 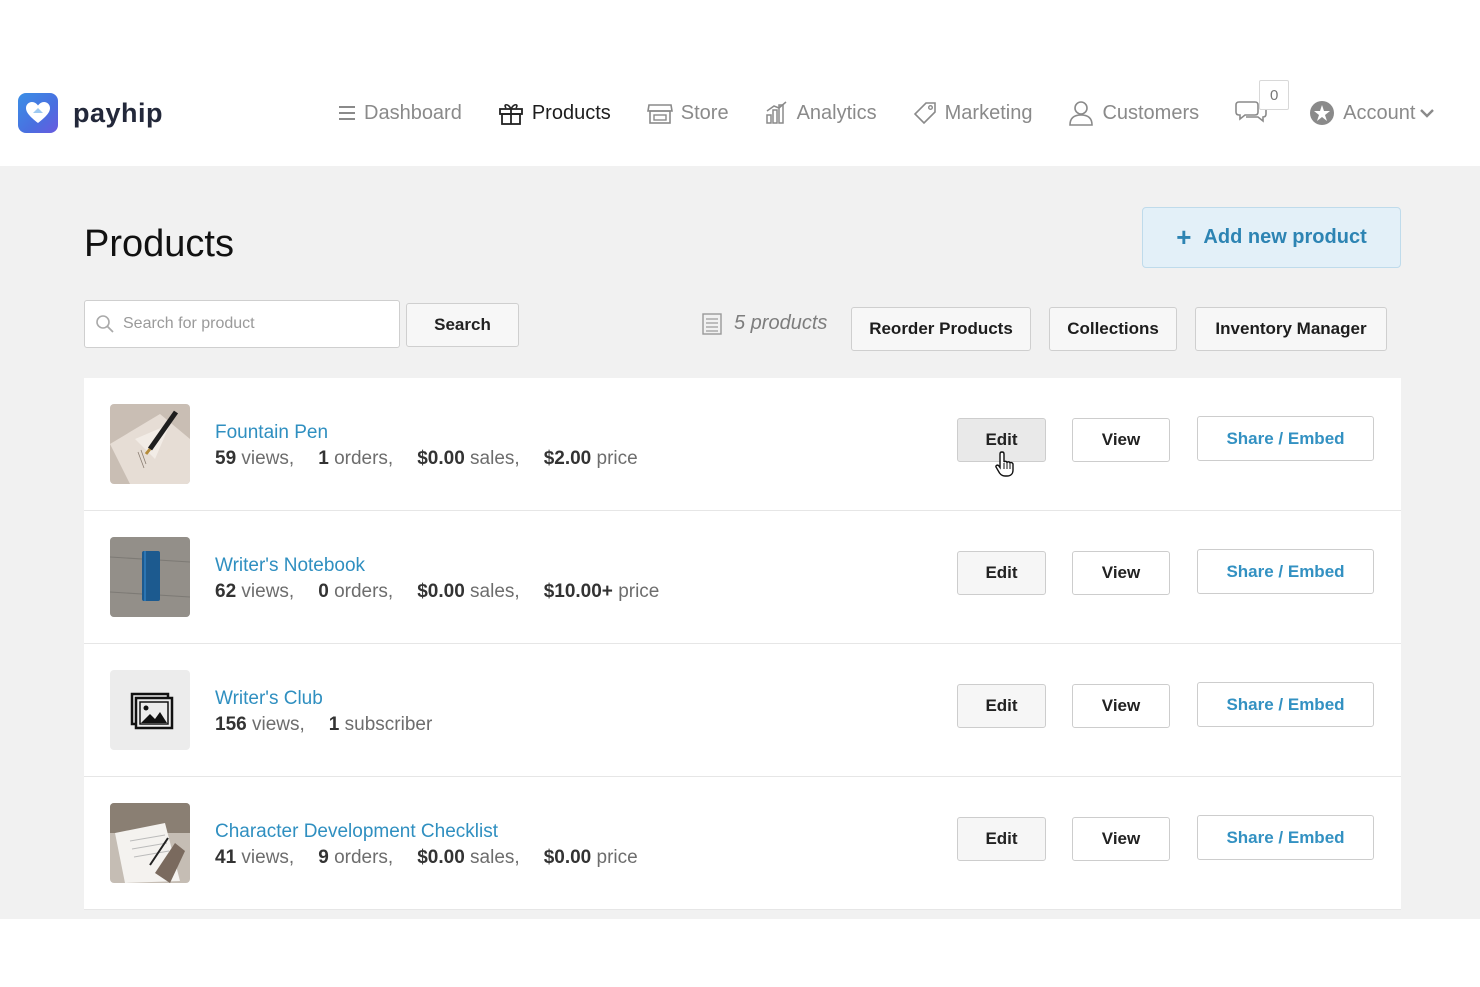 What do you see at coordinates (226, 857) in the screenshot?
I see `views-value: 41` at bounding box center [226, 857].